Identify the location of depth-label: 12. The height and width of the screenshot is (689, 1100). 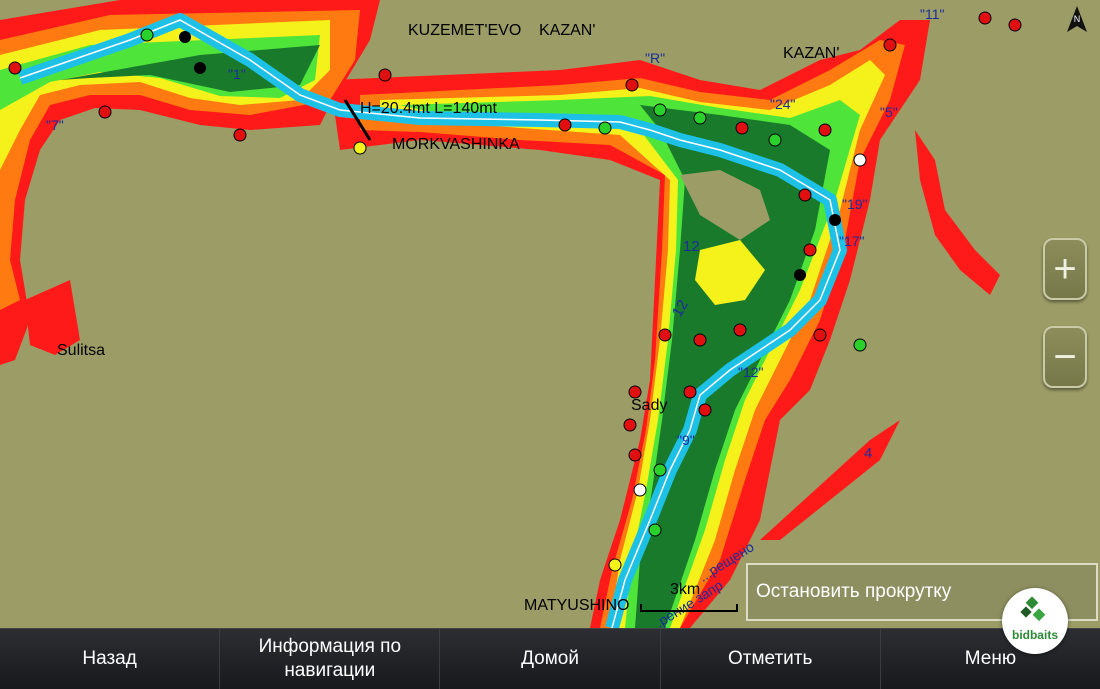
(691, 246).